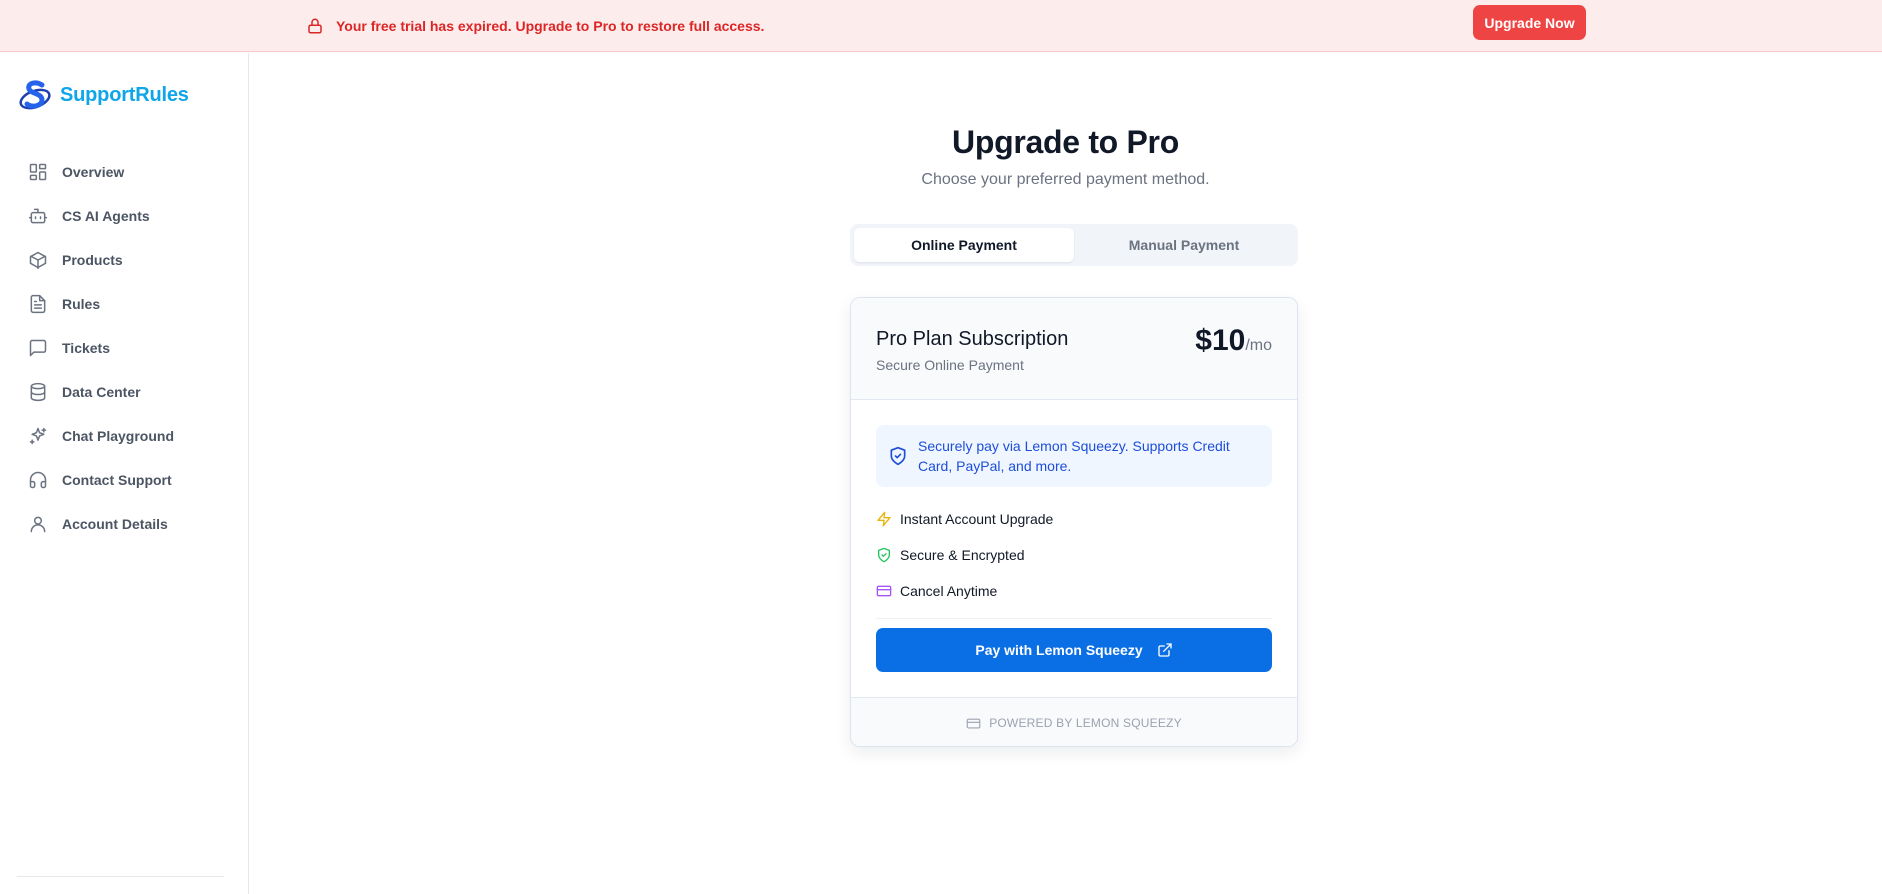 This screenshot has height=894, width=1882. I want to click on price-amount: $10, so click(1220, 340).